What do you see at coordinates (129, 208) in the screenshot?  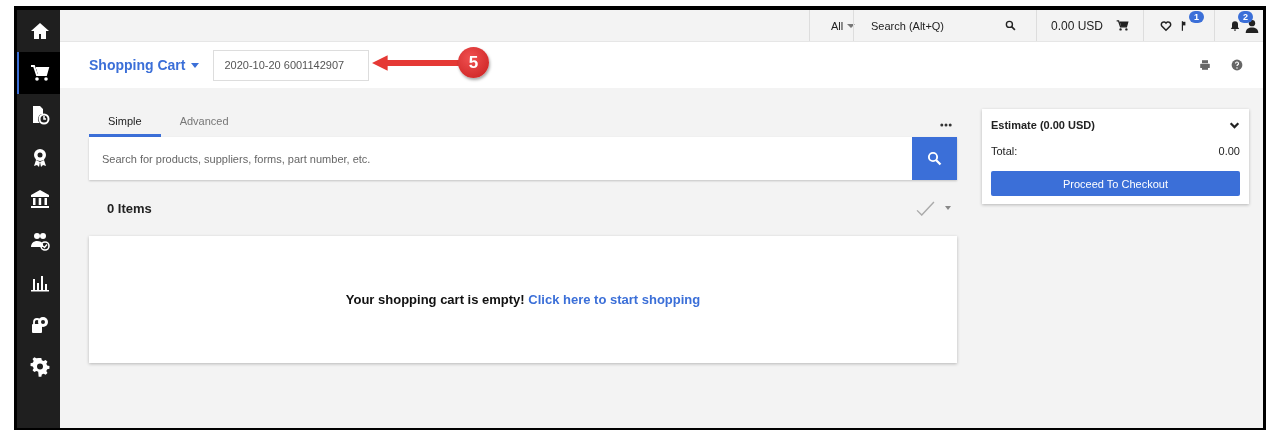 I see `item-count: 0 Items` at bounding box center [129, 208].